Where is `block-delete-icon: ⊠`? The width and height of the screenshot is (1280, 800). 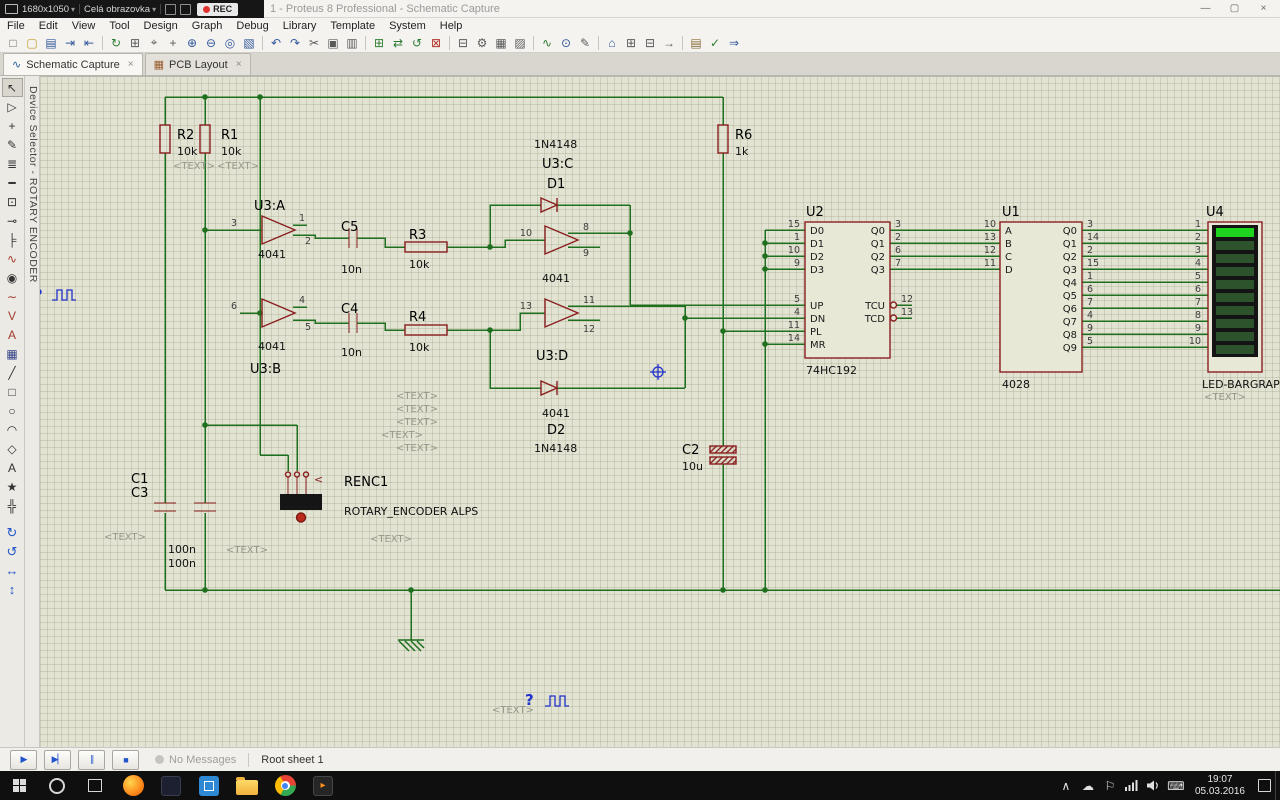
block-delete-icon: ⊠ is located at coordinates (436, 42).